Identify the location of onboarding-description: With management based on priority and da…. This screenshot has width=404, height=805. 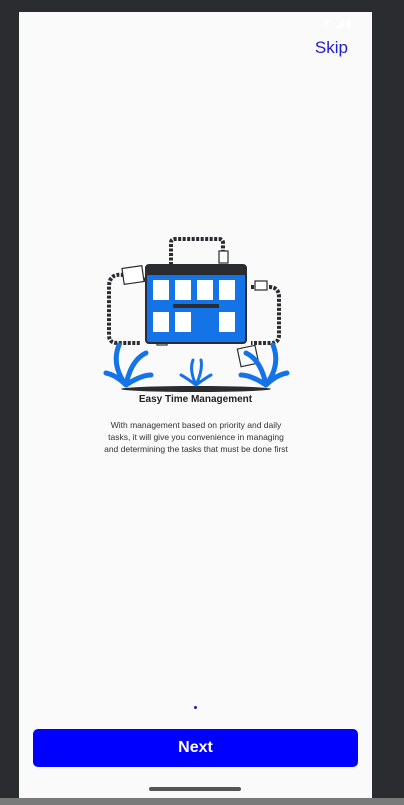
(196, 437).